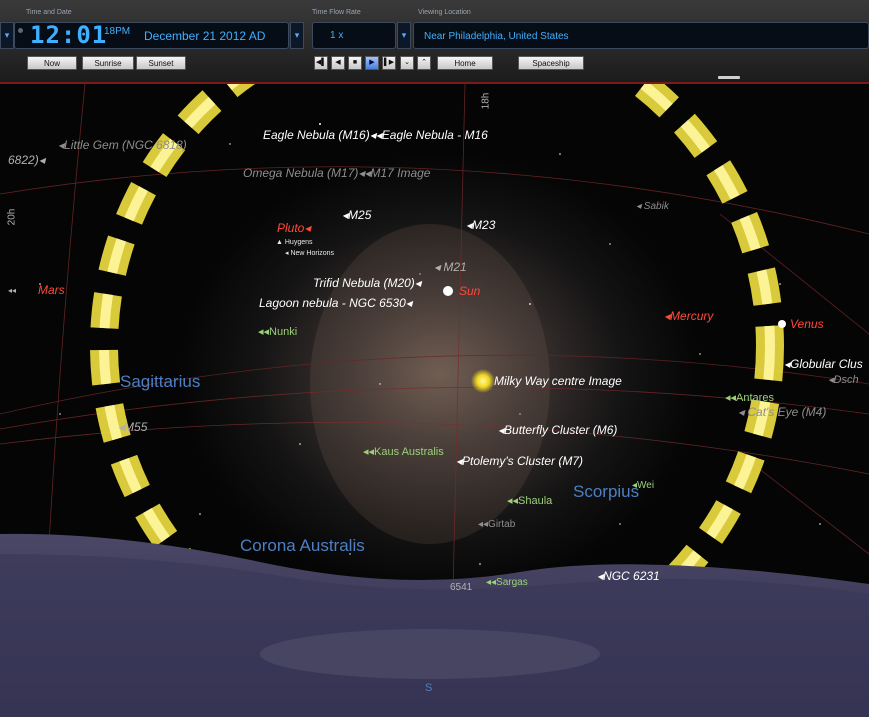 This screenshot has width=869, height=717. Describe the element at coordinates (355, 63) in the screenshot. I see `stop-button: ■` at that location.